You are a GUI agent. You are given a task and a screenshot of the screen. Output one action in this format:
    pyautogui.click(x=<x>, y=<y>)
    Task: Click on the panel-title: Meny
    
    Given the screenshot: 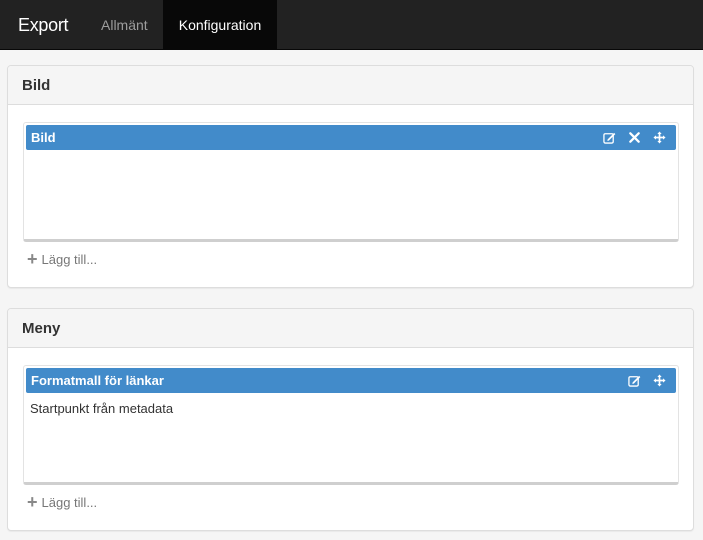 What is the action you would take?
    pyautogui.click(x=350, y=328)
    